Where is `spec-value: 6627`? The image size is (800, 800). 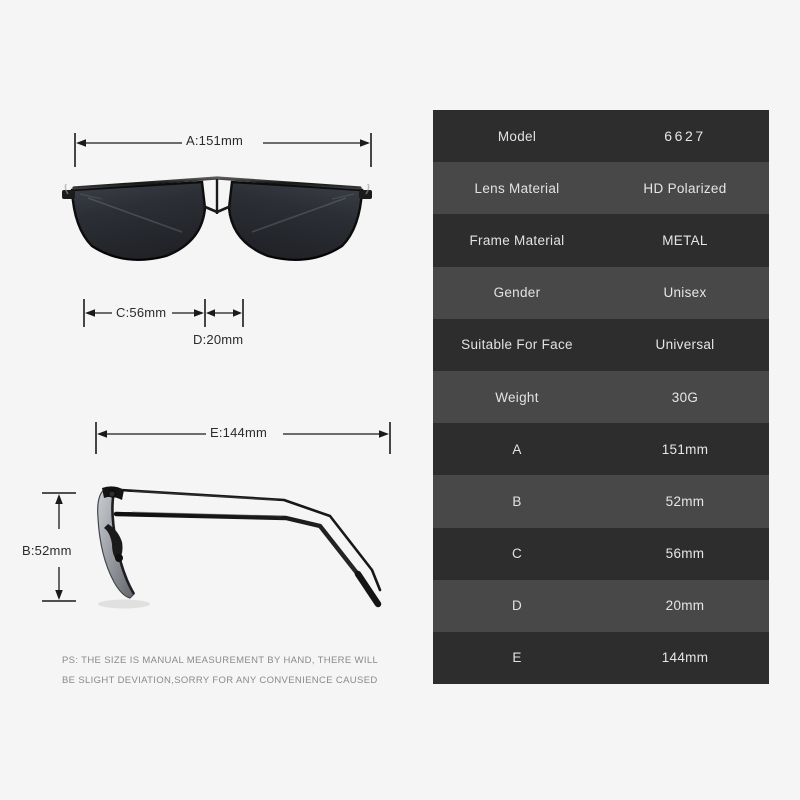
spec-value: 6627 is located at coordinates (685, 136).